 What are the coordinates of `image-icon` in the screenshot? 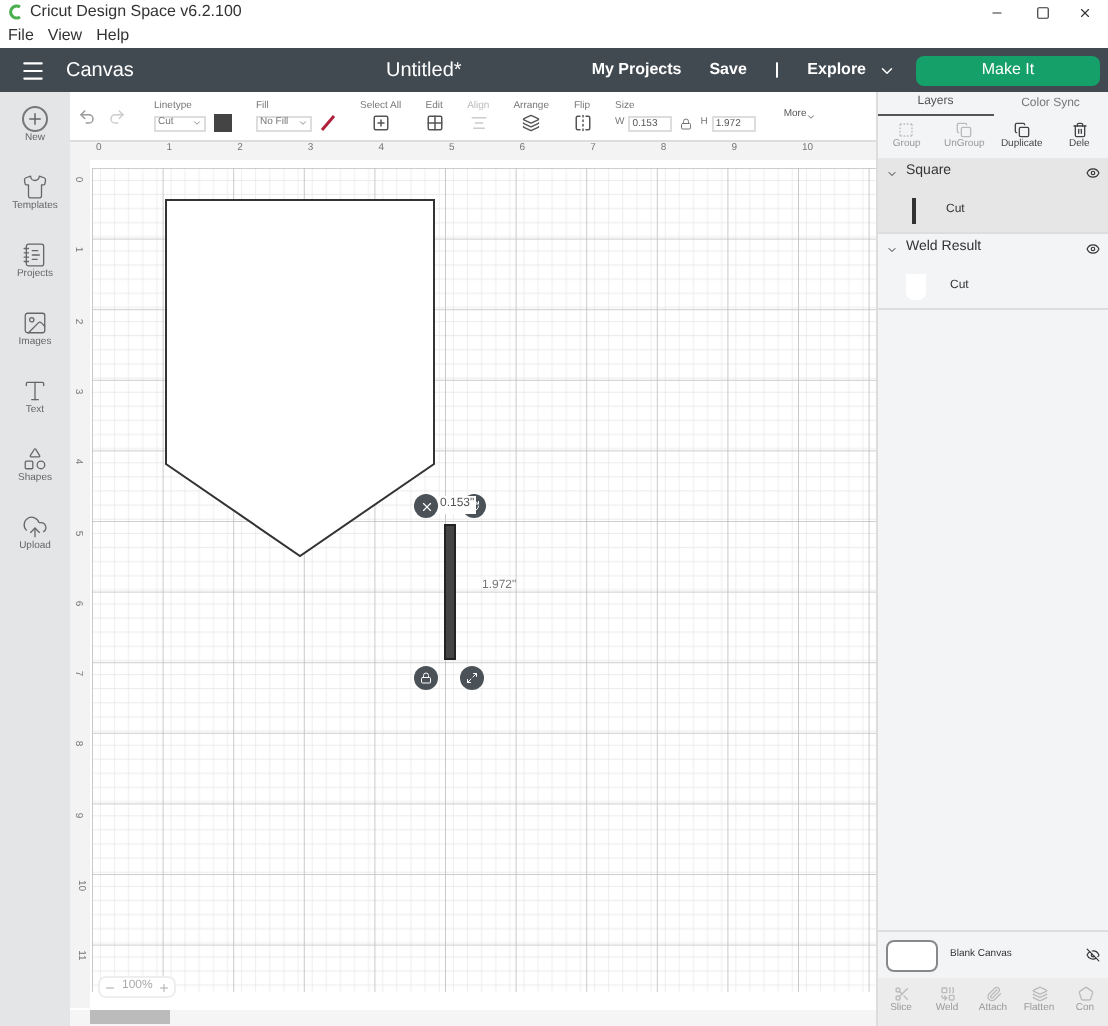 It's located at (35, 322).